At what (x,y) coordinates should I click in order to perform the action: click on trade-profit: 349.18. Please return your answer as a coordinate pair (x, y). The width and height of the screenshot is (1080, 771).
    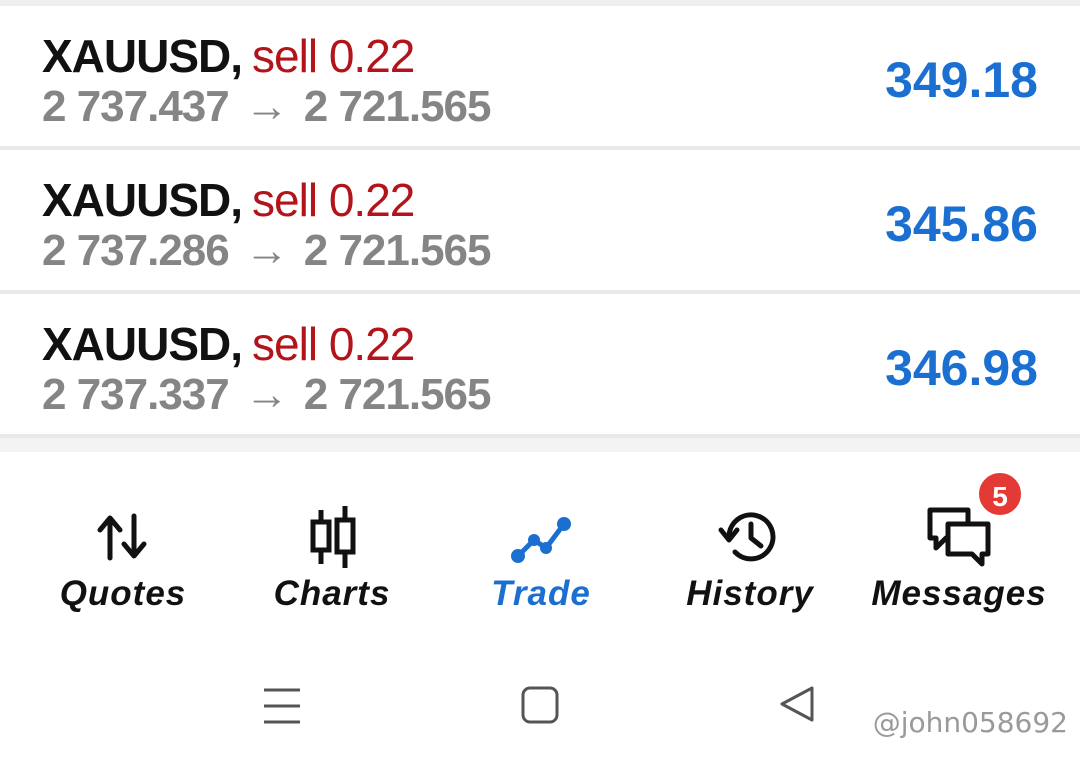
    Looking at the image, I should click on (961, 80).